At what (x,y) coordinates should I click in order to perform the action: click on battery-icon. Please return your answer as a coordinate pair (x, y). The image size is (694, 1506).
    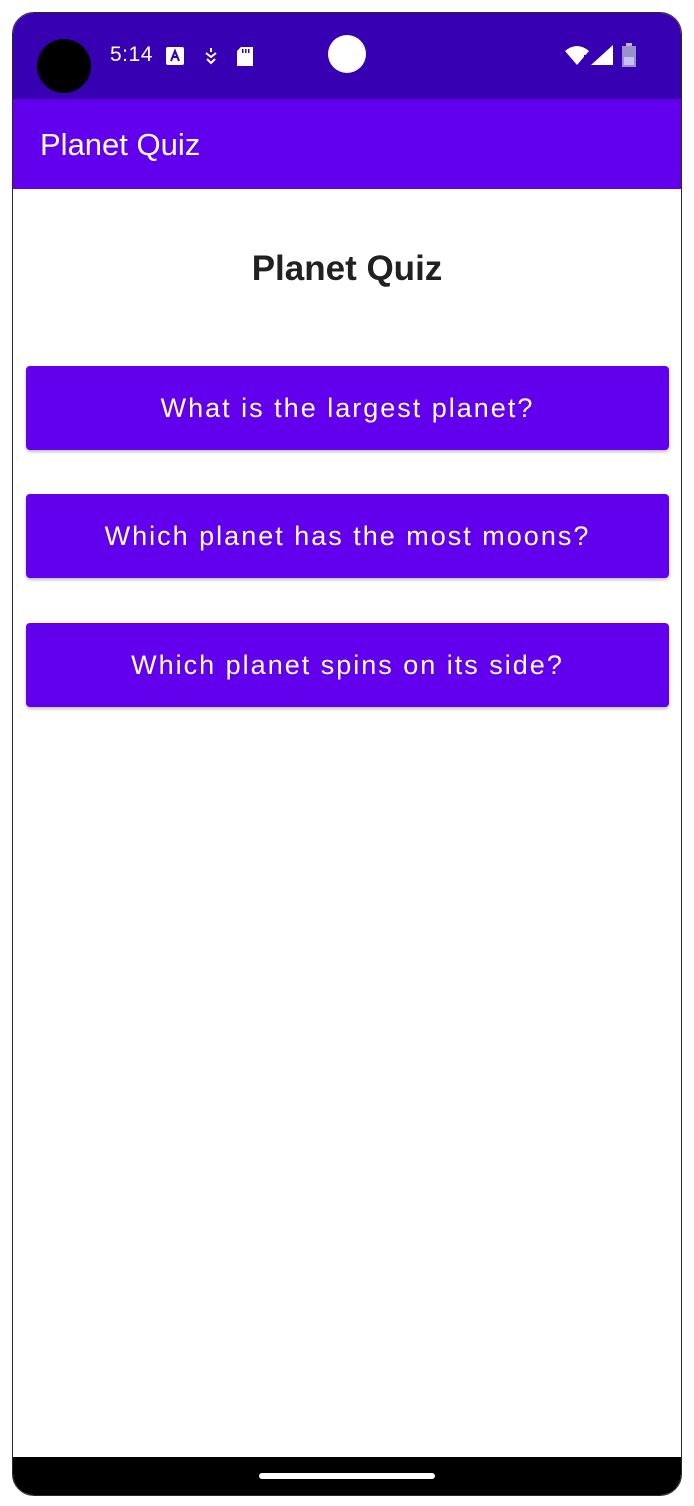
    Looking at the image, I should click on (629, 57).